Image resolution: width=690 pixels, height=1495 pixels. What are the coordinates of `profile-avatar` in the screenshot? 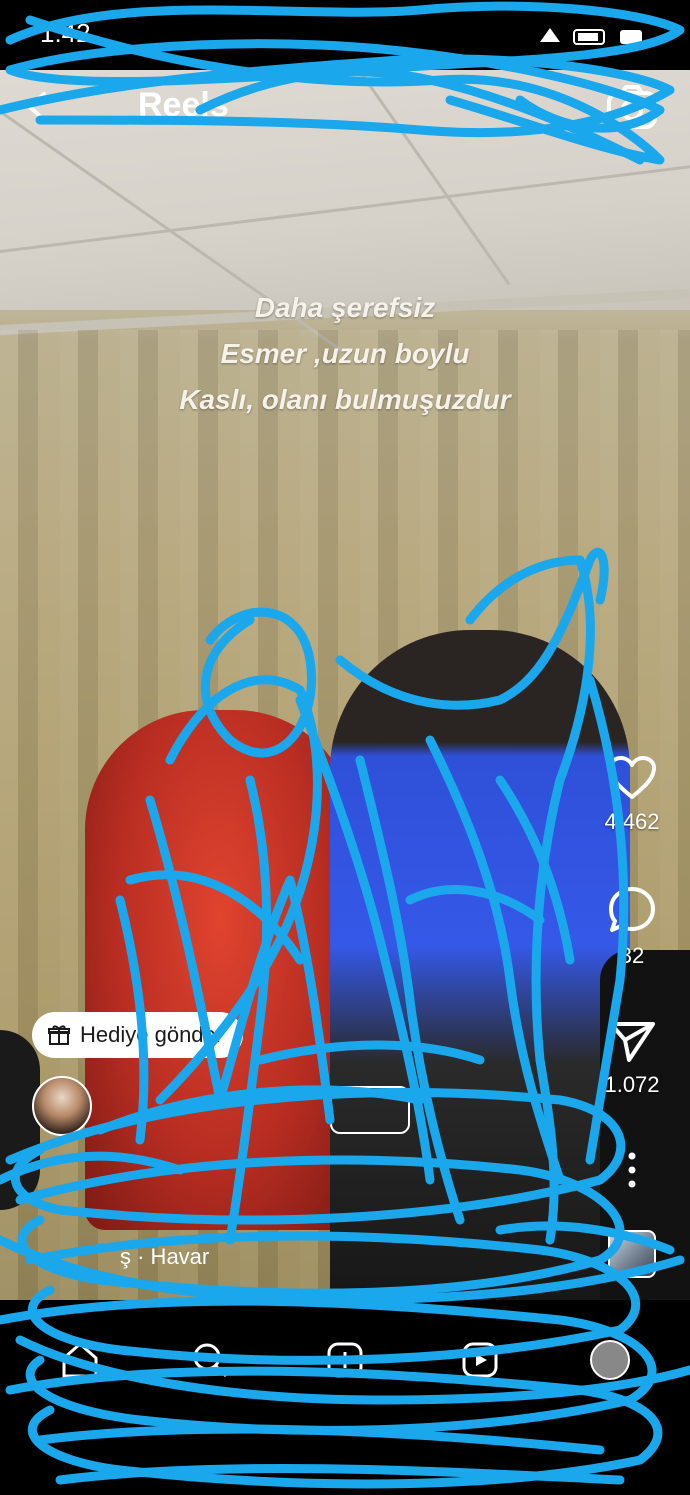 It's located at (610, 1360).